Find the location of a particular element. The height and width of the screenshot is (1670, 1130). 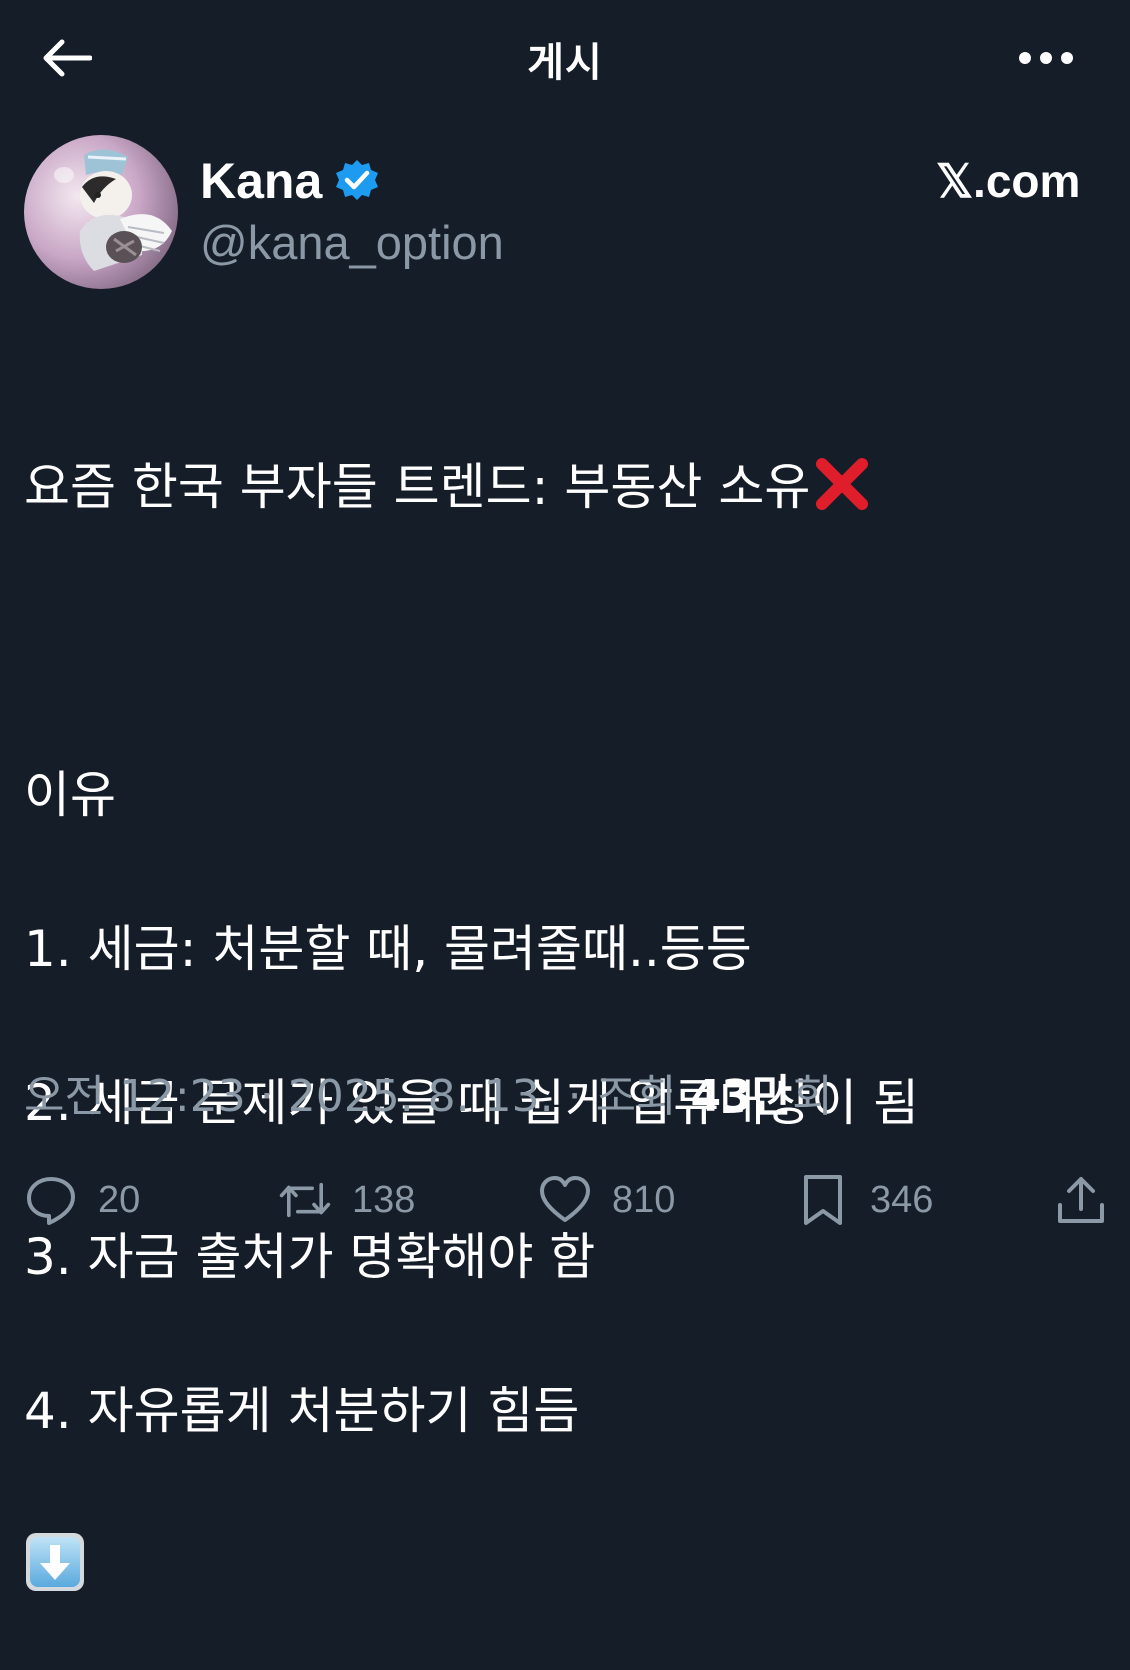

share-icon is located at coordinates (1081, 1200).